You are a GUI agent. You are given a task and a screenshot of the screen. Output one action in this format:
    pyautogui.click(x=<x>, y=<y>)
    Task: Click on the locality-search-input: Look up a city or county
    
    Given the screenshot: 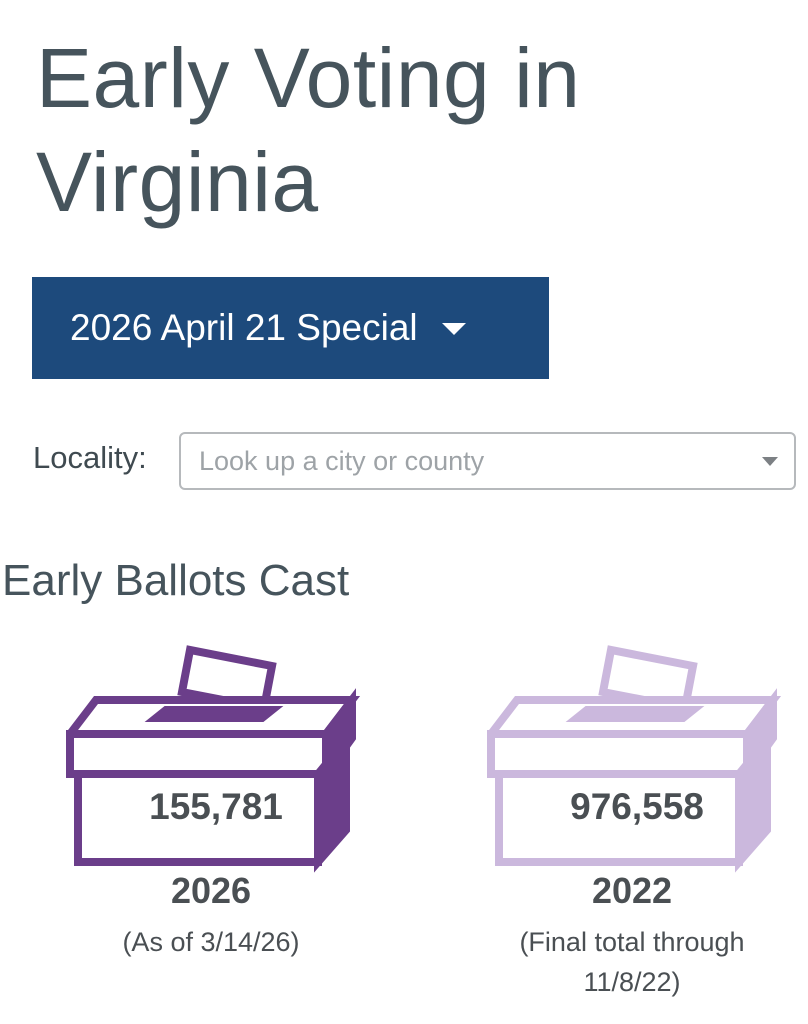 What is the action you would take?
    pyautogui.click(x=487, y=461)
    